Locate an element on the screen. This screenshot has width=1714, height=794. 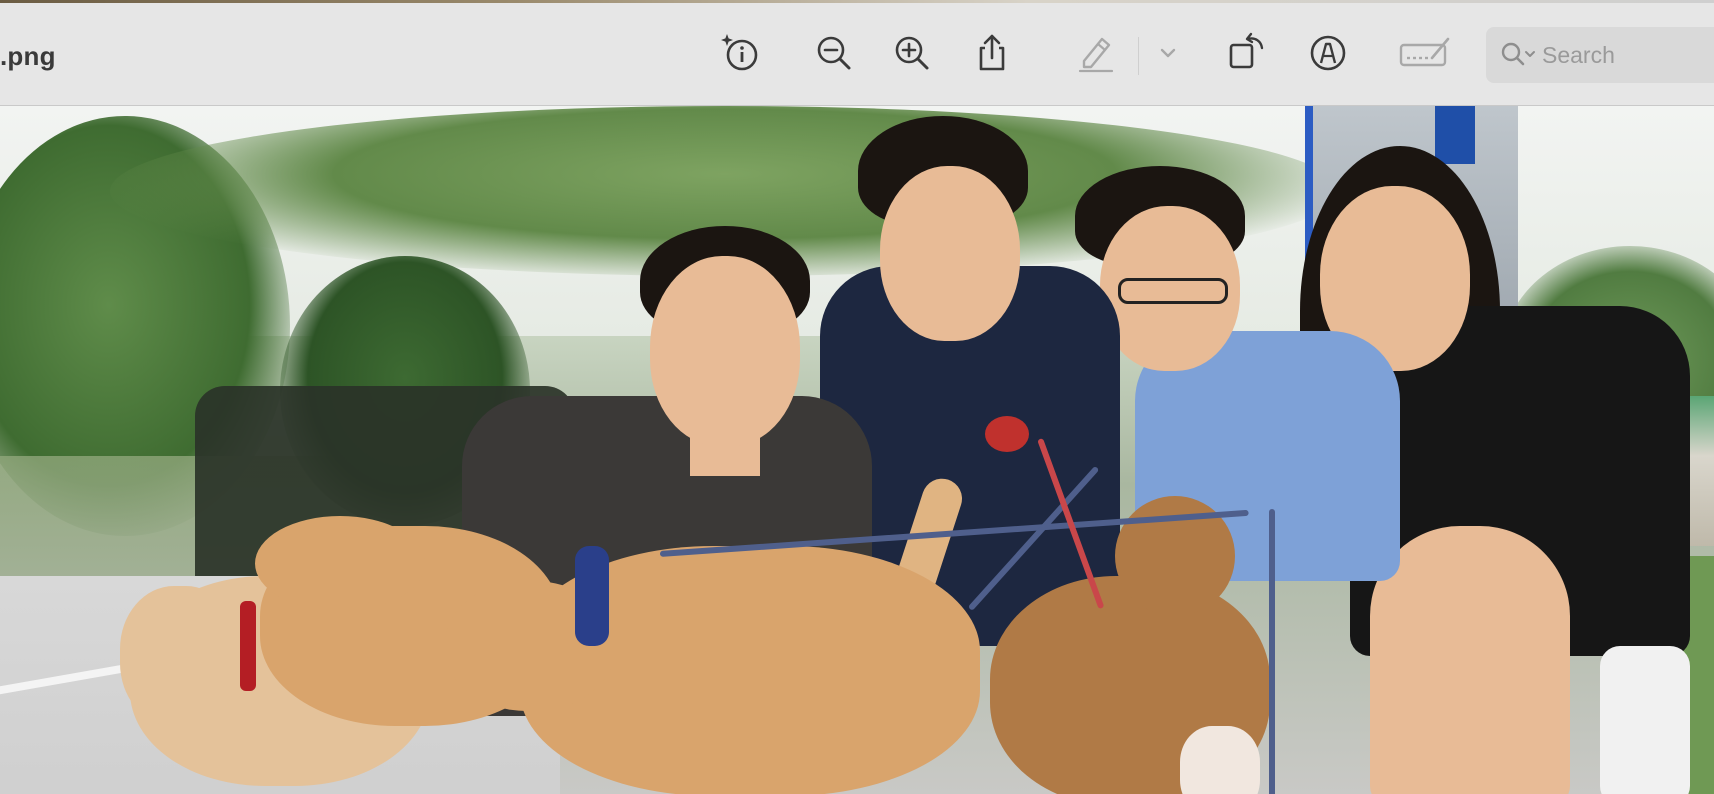
person-shorts is located at coordinates (1645, 720).